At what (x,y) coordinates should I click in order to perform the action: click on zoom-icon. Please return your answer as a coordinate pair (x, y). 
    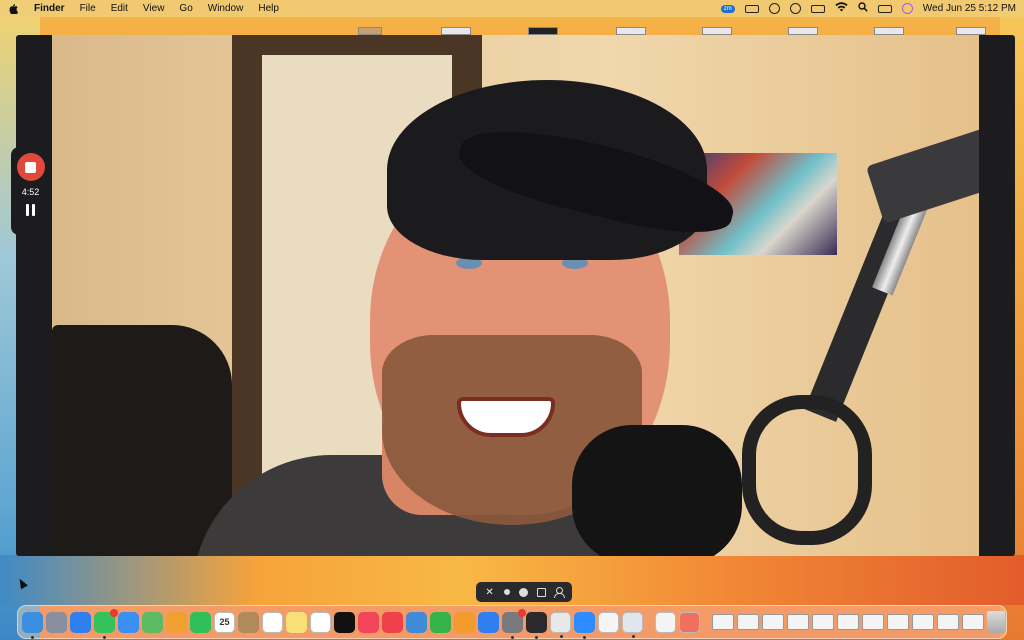
    Looking at the image, I should click on (584, 625).